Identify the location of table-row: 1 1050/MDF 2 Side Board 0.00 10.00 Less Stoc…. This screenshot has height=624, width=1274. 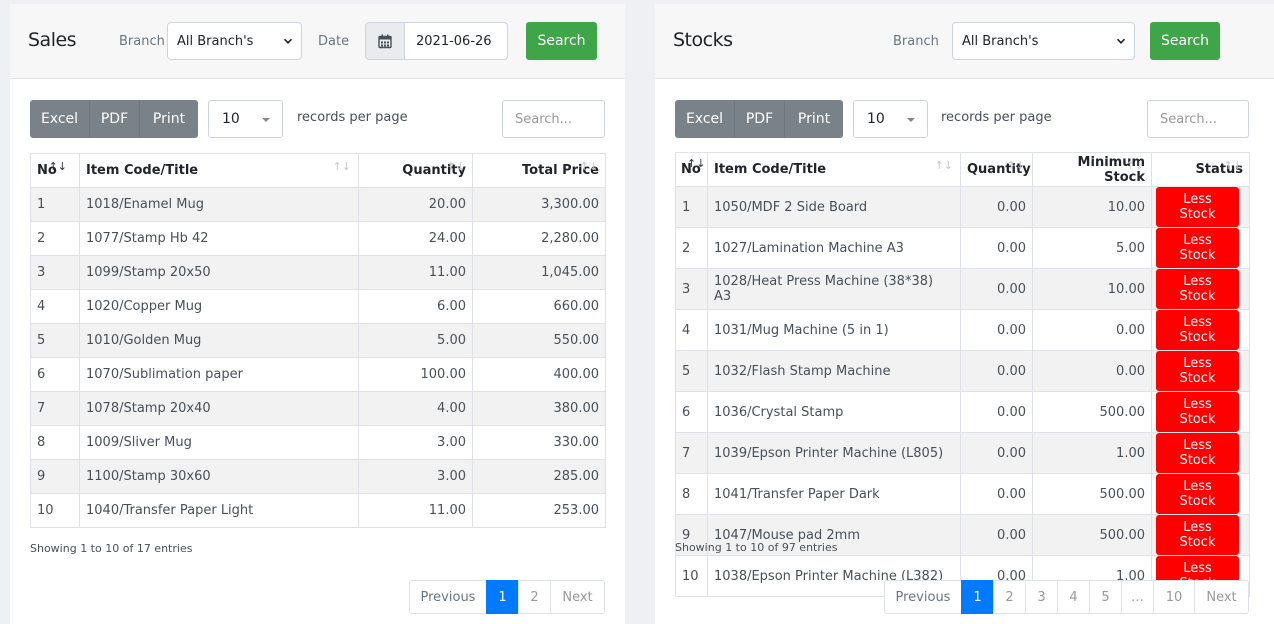
(962, 207).